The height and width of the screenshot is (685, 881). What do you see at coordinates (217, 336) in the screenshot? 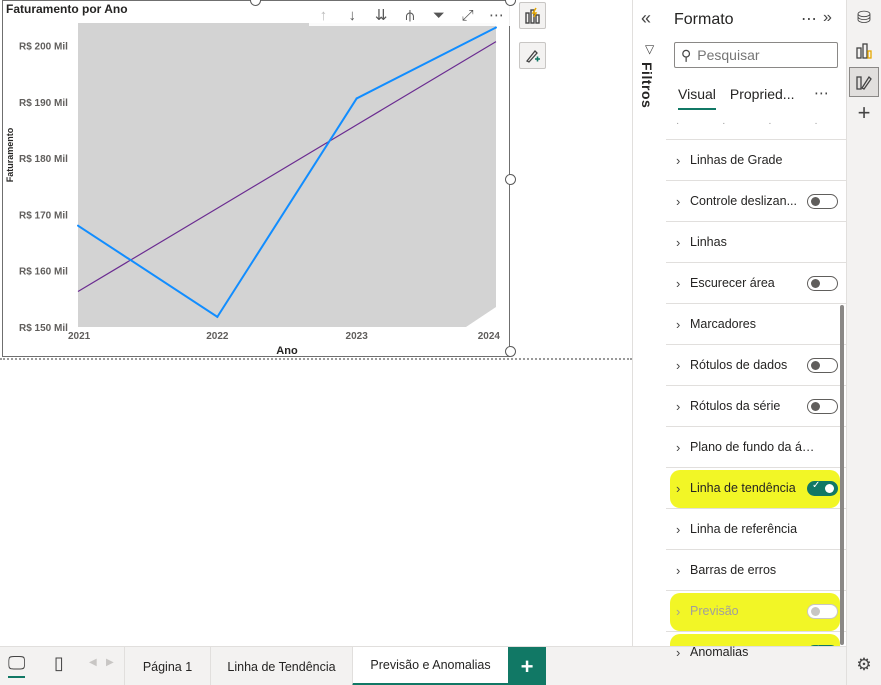
I see `x-tick-label: 2022` at bounding box center [217, 336].